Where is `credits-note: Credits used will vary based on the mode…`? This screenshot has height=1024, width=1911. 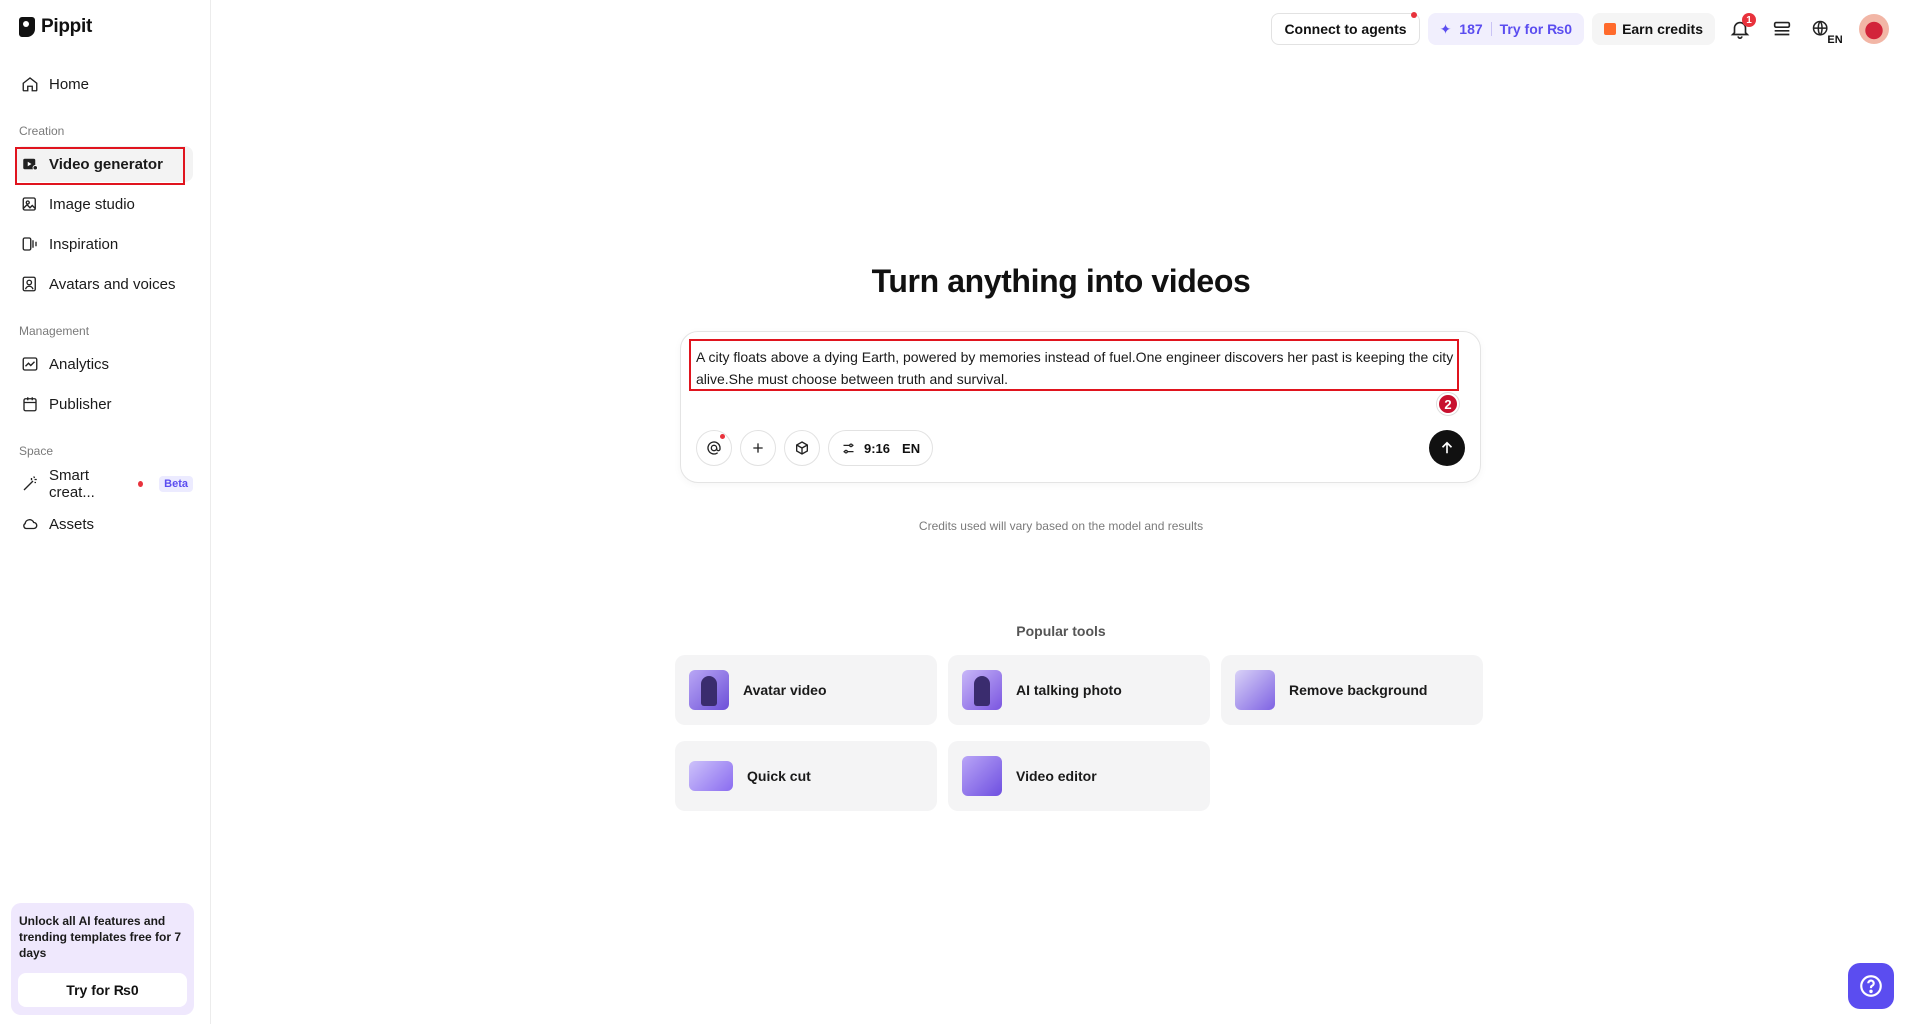
credits-note: Credits used will vary based on the mode… is located at coordinates (1061, 526).